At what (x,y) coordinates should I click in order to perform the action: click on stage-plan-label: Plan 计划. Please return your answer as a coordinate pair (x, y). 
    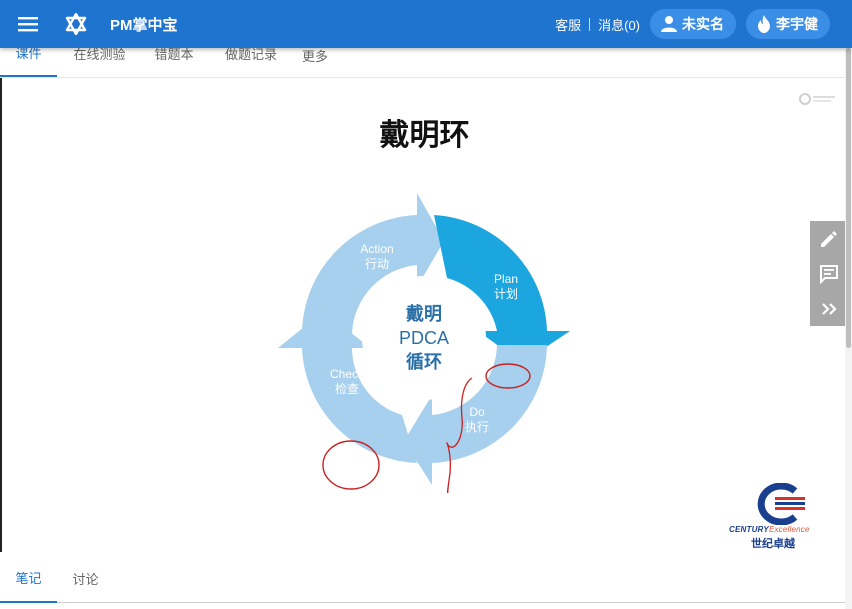
    Looking at the image, I should click on (506, 287).